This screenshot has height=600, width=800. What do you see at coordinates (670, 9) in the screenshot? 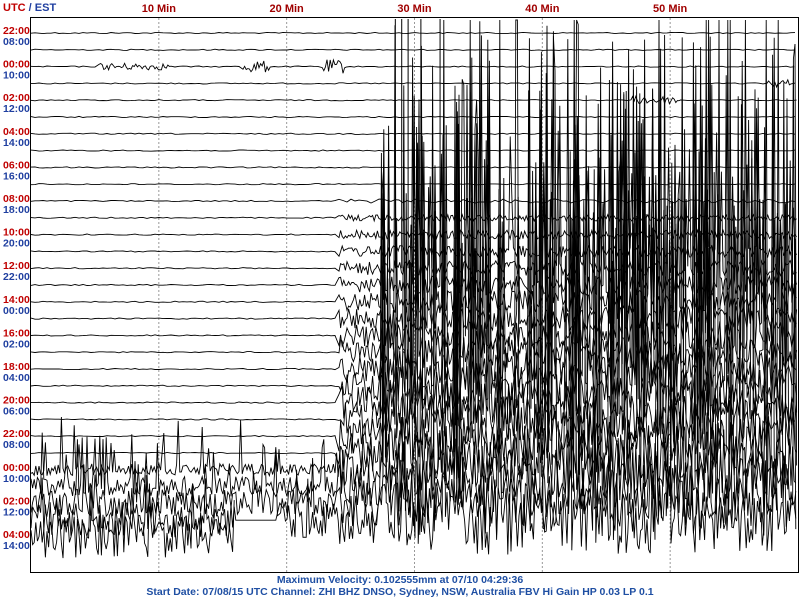
I see `x-tick-label: 50 Min` at bounding box center [670, 9].